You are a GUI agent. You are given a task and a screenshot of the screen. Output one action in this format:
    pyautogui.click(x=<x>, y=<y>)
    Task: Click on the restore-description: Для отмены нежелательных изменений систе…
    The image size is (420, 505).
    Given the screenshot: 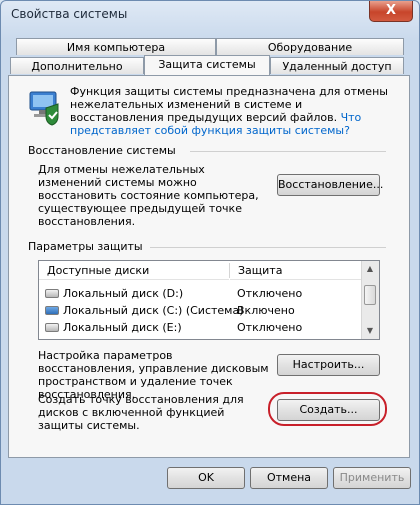 What is the action you would take?
    pyautogui.click(x=148, y=195)
    